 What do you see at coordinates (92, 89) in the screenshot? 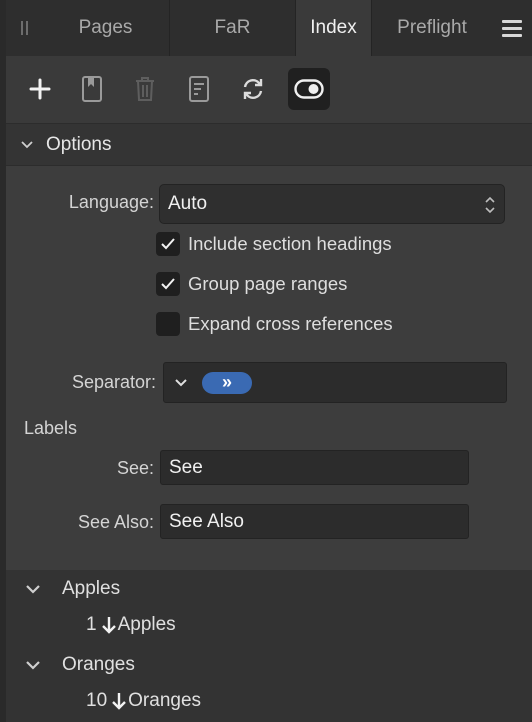
I see `bookmark-icon` at bounding box center [92, 89].